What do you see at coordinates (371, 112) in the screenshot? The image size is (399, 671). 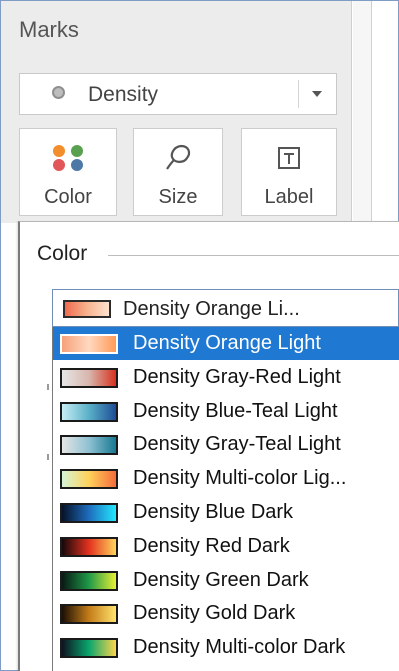 I see `canvas-divider` at bounding box center [371, 112].